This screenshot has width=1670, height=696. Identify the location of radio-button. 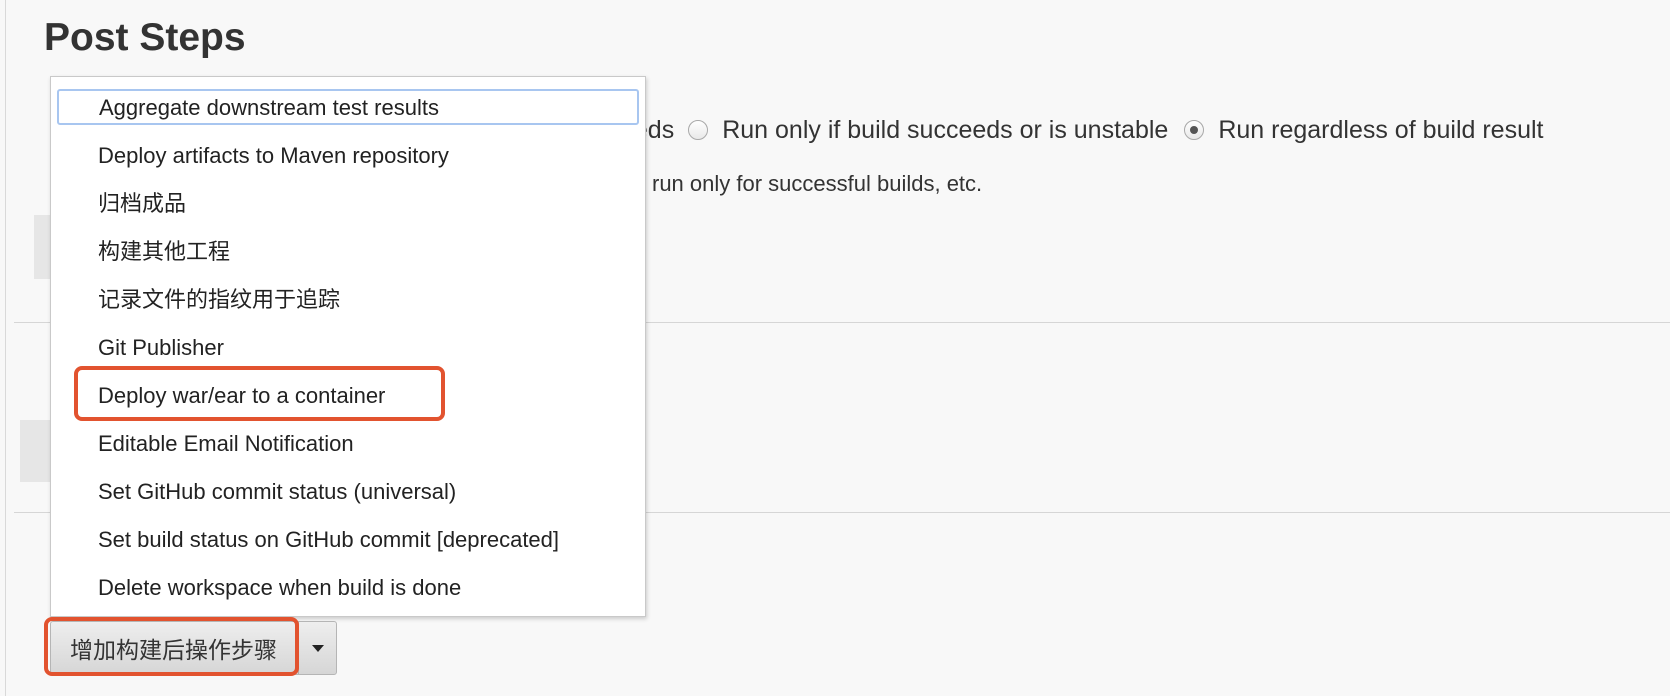
(698, 130).